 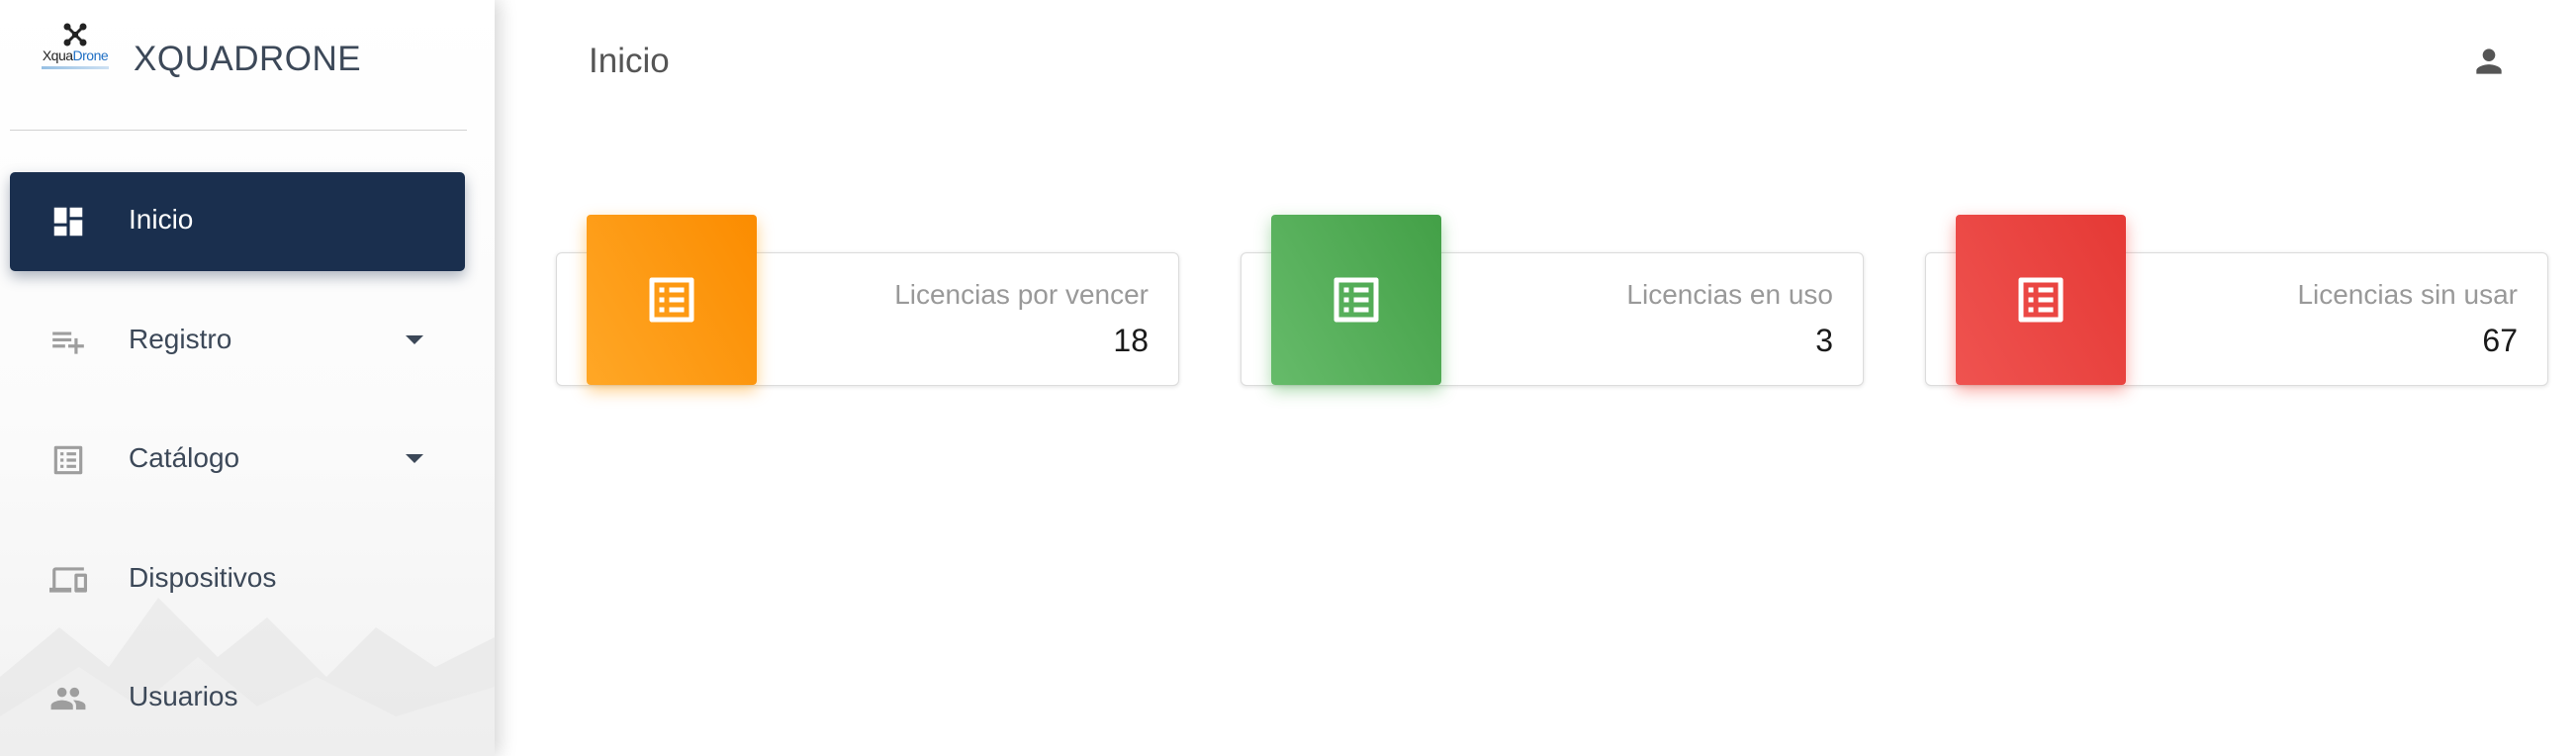 What do you see at coordinates (1552, 301) in the screenshot?
I see `stat-card-licencias-en-uso: Licencias en uso 3` at bounding box center [1552, 301].